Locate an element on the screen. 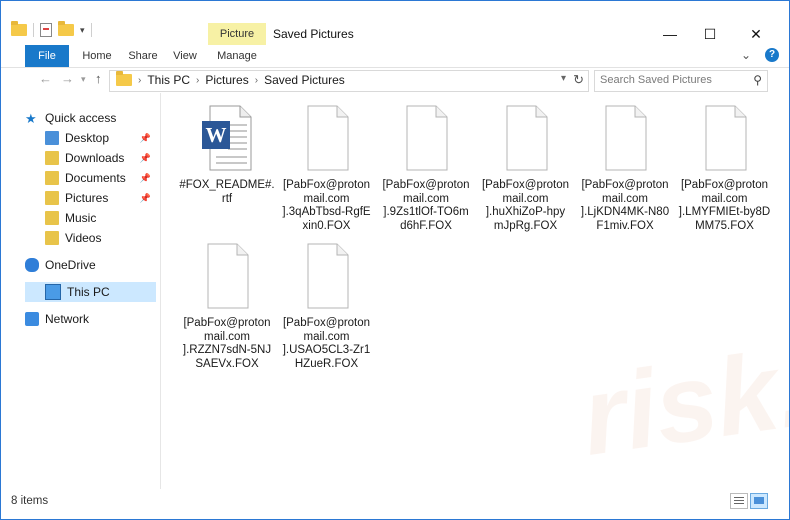 The width and height of the screenshot is (790, 520). nav-this-pc: This PC is located at coordinates (90, 292).